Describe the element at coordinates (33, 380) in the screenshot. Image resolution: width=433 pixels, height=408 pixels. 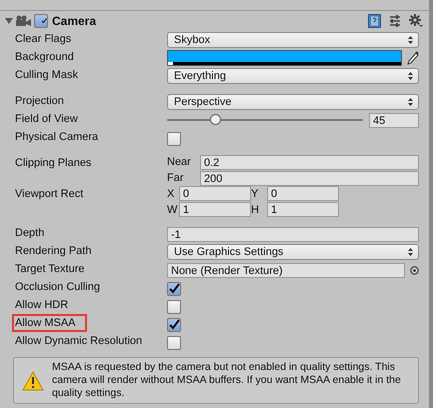
I see `warning-icon` at that location.